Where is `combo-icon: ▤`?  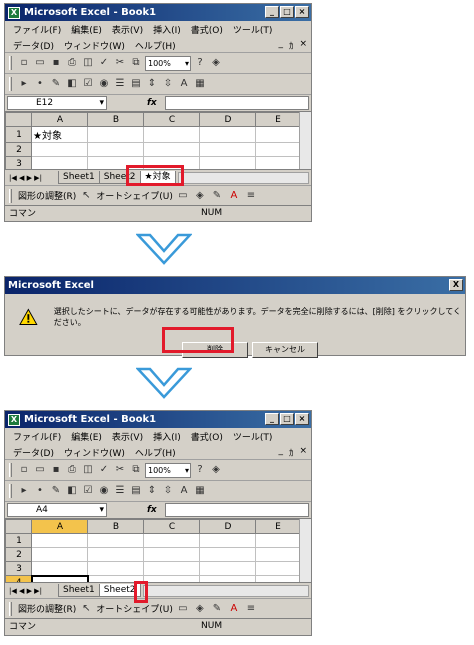 combo-icon: ▤ is located at coordinates (136, 84).